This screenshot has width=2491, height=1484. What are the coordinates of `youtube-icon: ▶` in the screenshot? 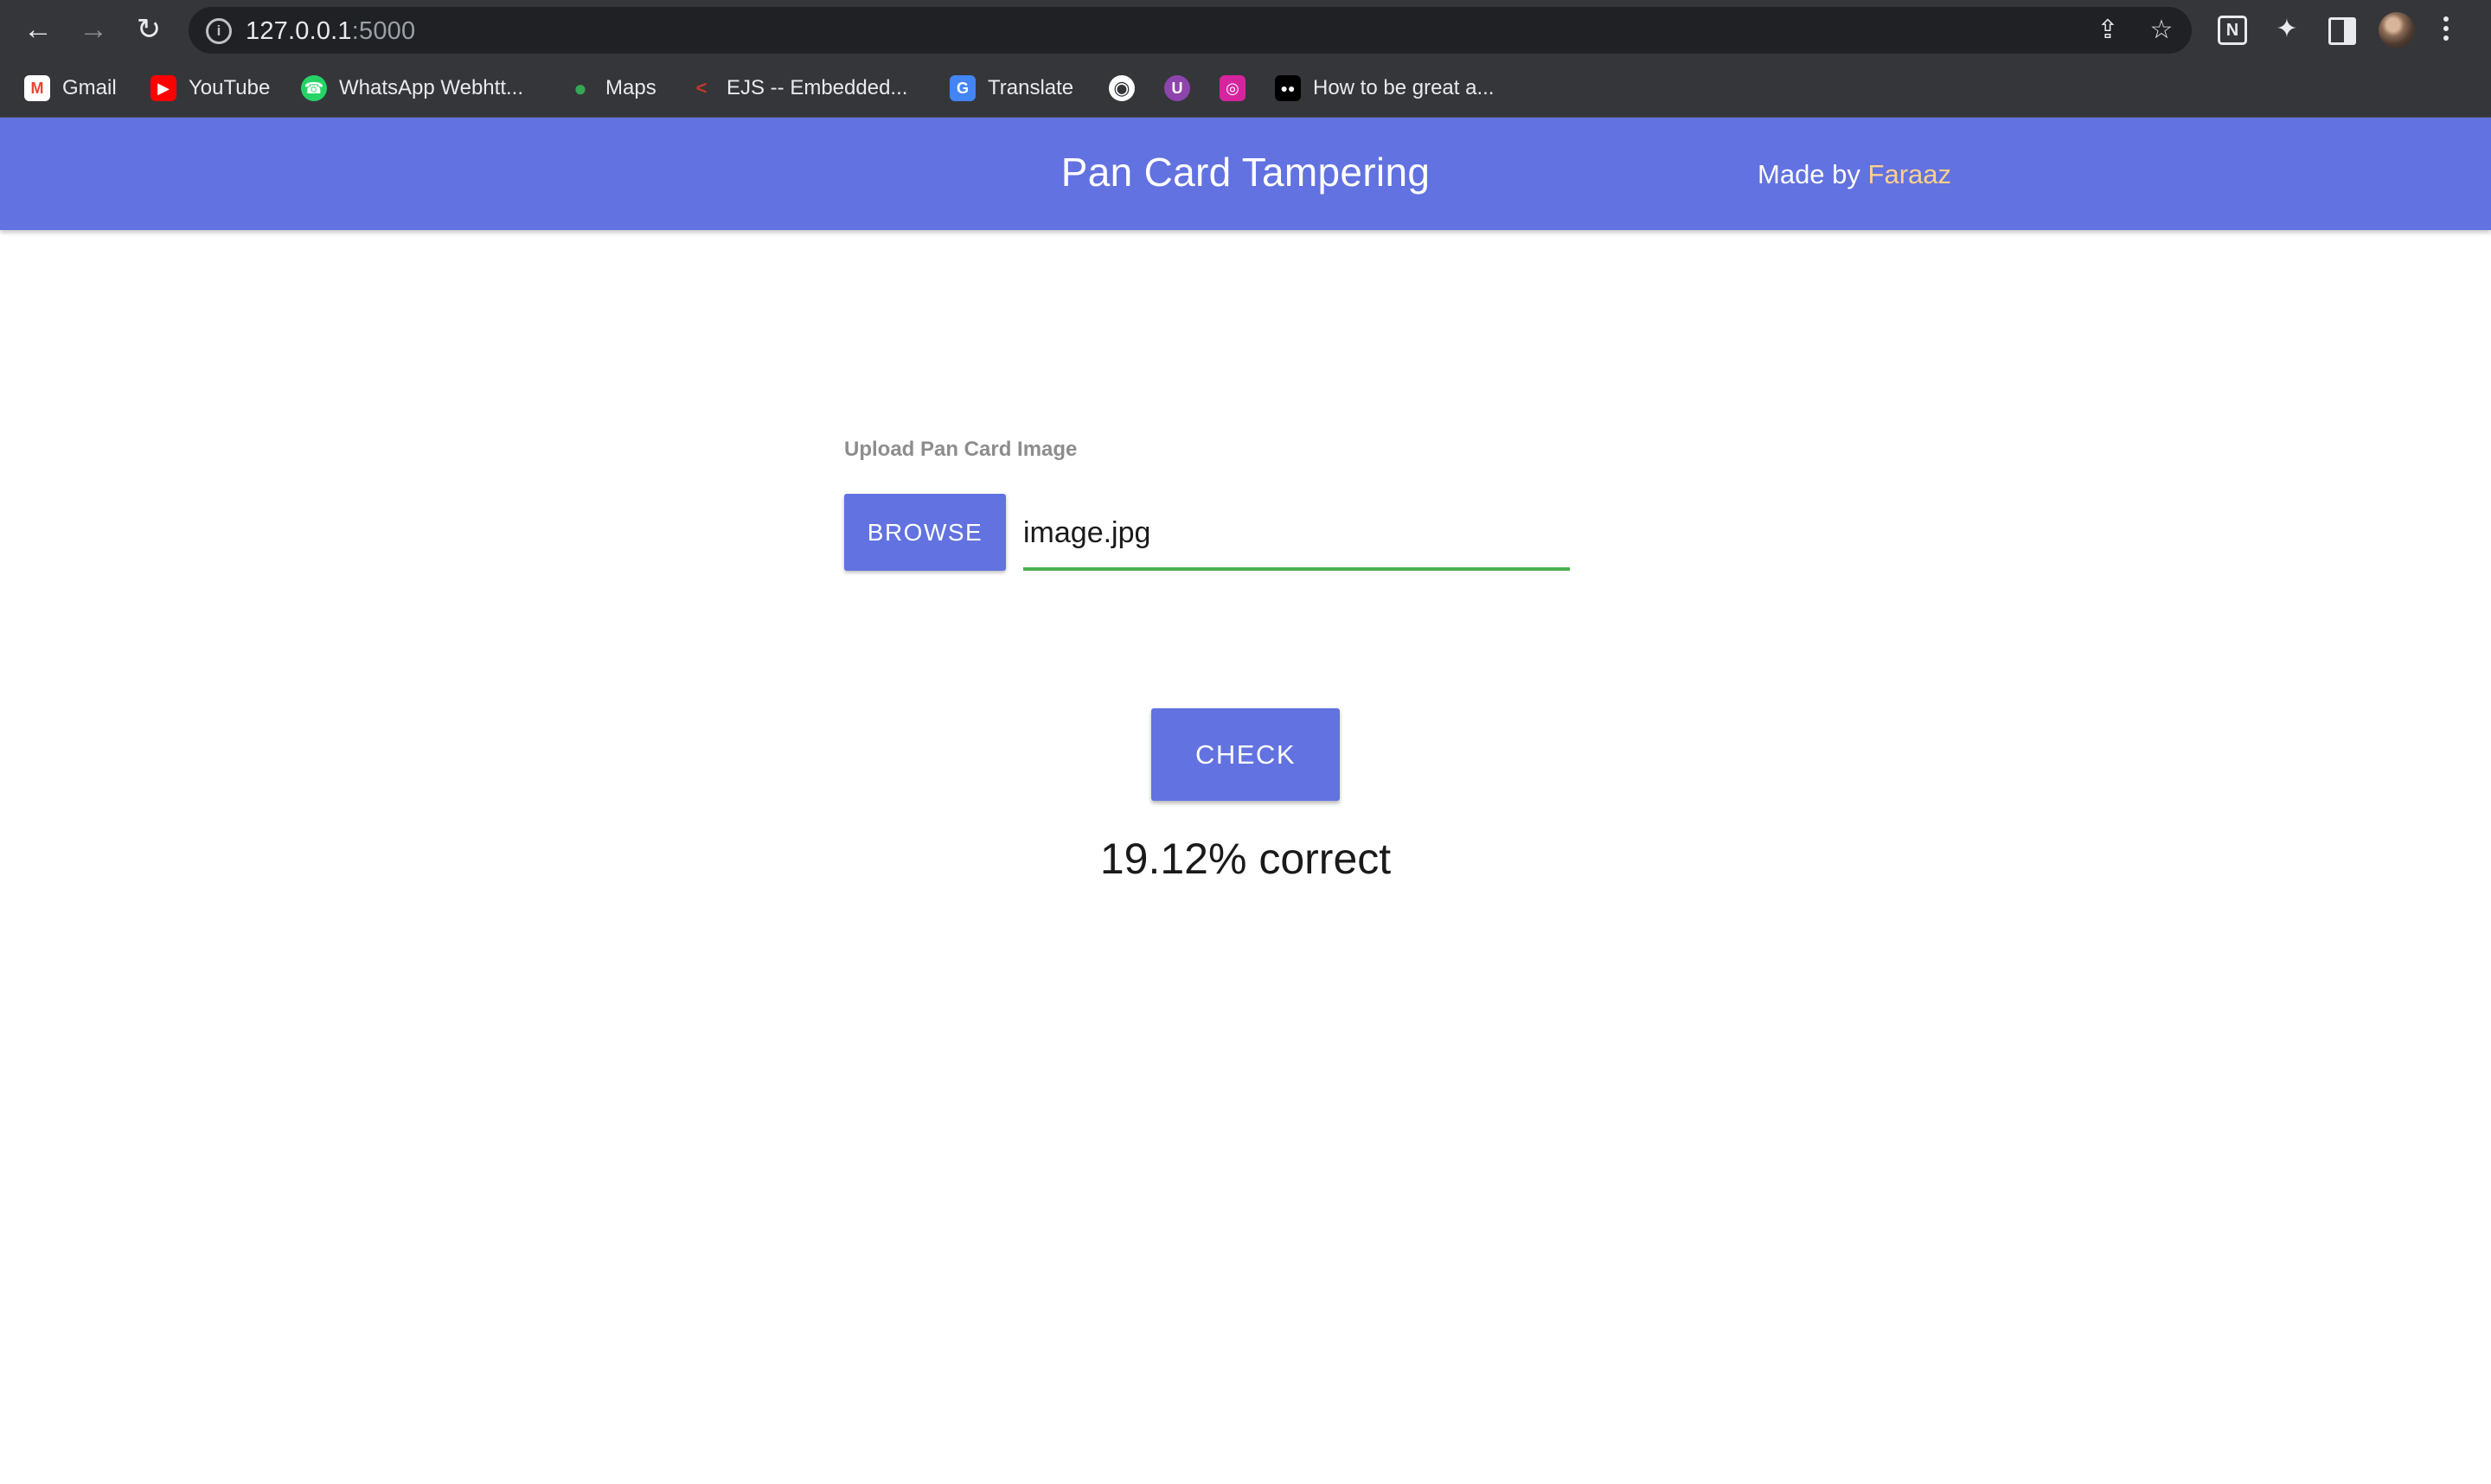 It's located at (163, 88).